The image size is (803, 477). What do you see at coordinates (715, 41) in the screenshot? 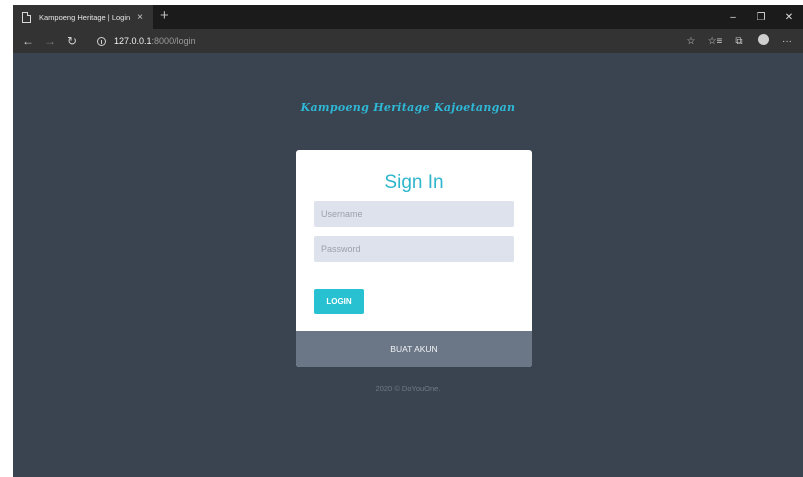
I see `favorites-icon: ☆≡` at bounding box center [715, 41].